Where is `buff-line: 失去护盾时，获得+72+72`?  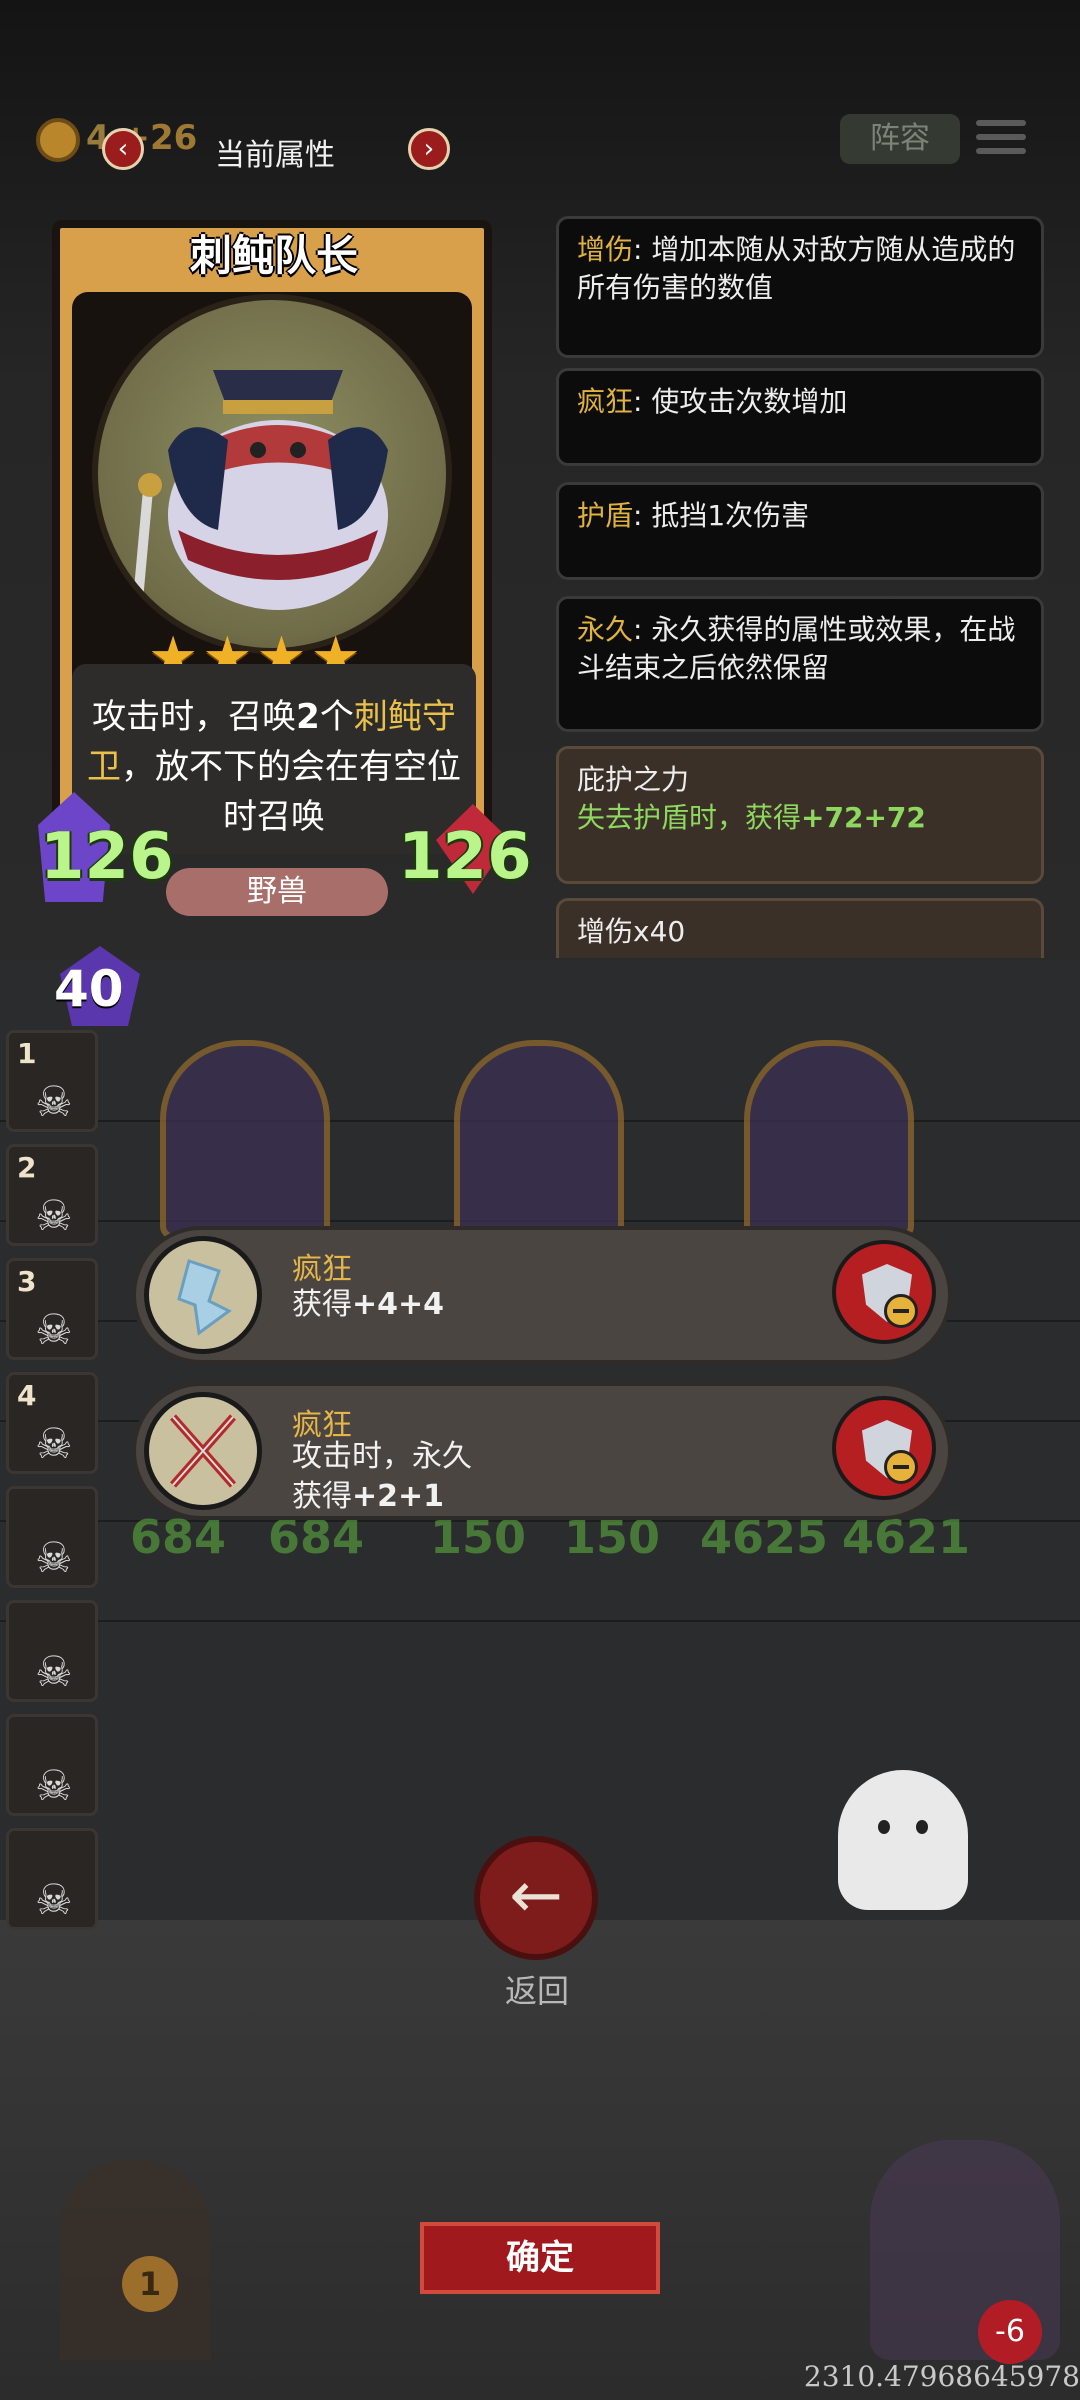 buff-line: 失去护盾时，获得+72+72 is located at coordinates (751, 817).